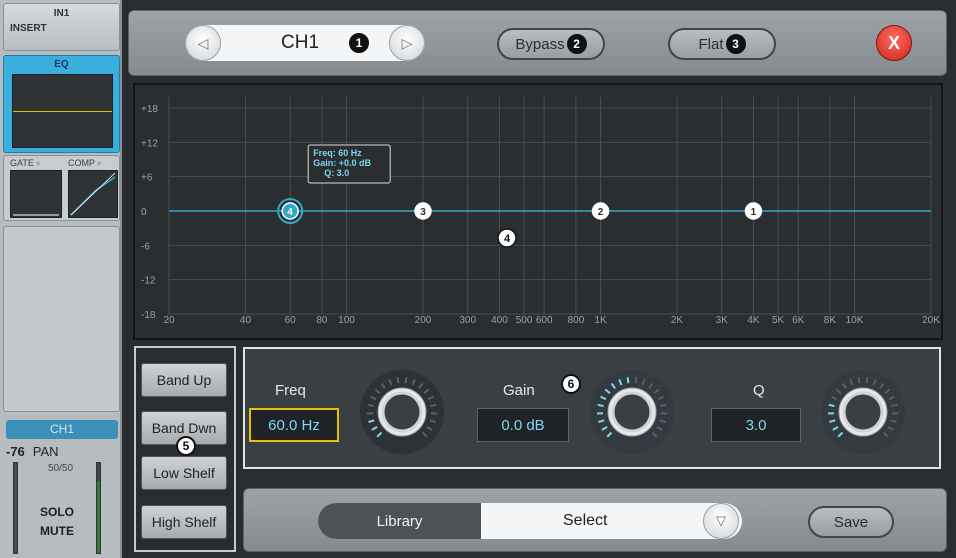  What do you see at coordinates (45, 451) in the screenshot?
I see `pan-label: PAN` at bounding box center [45, 451].